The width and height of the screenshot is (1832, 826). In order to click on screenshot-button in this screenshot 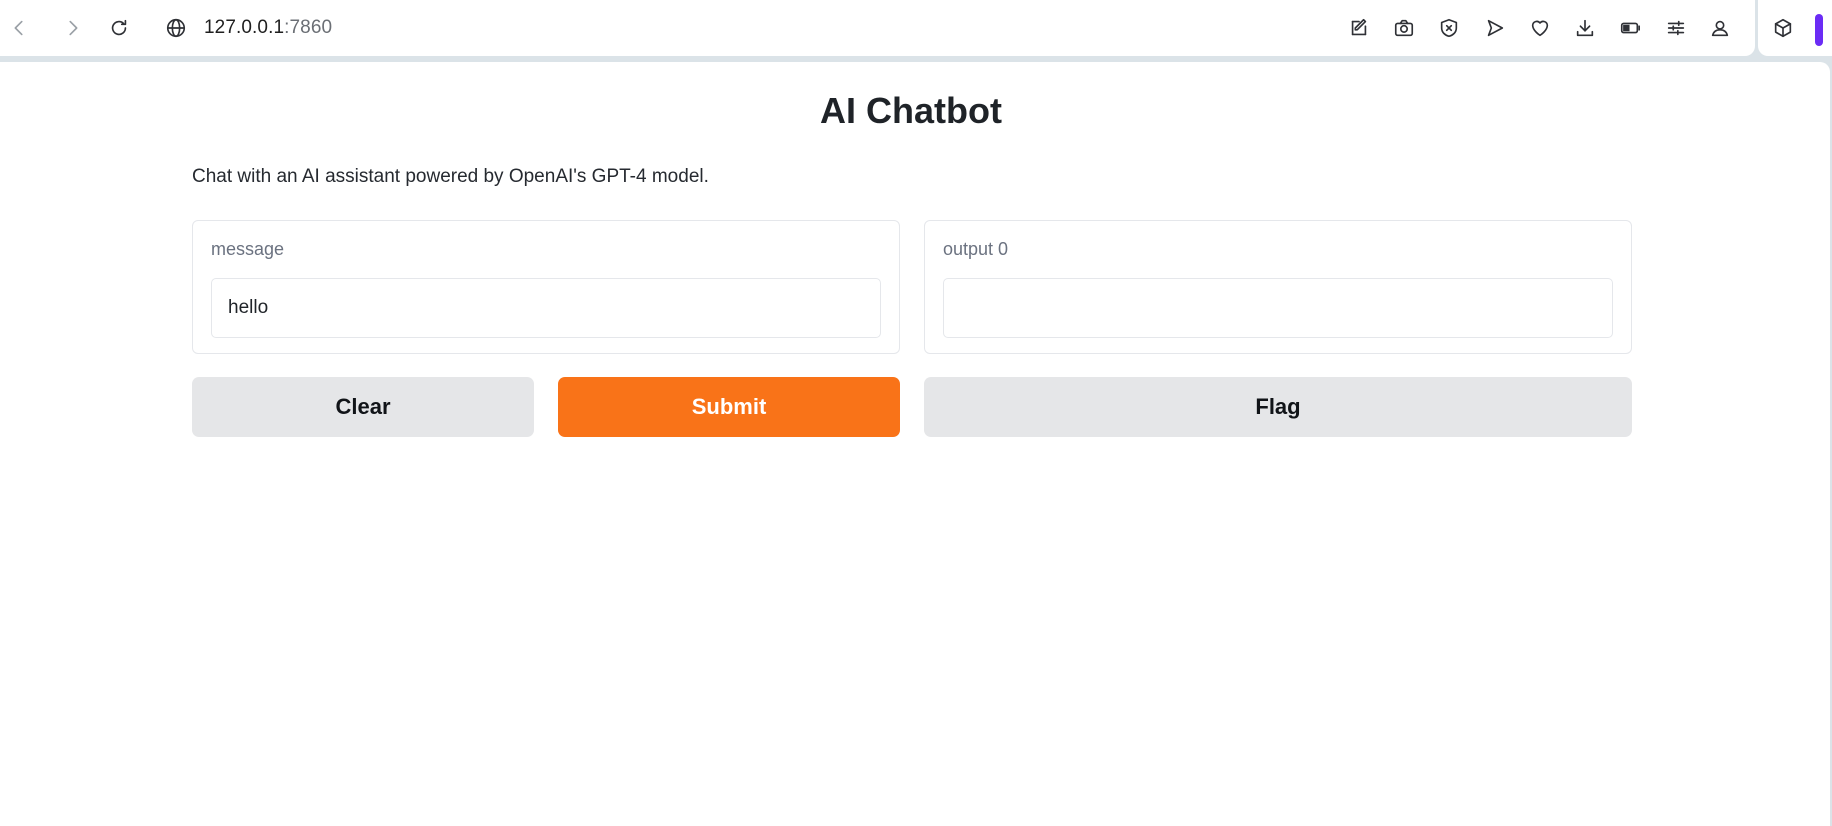, I will do `click(1404, 28)`.